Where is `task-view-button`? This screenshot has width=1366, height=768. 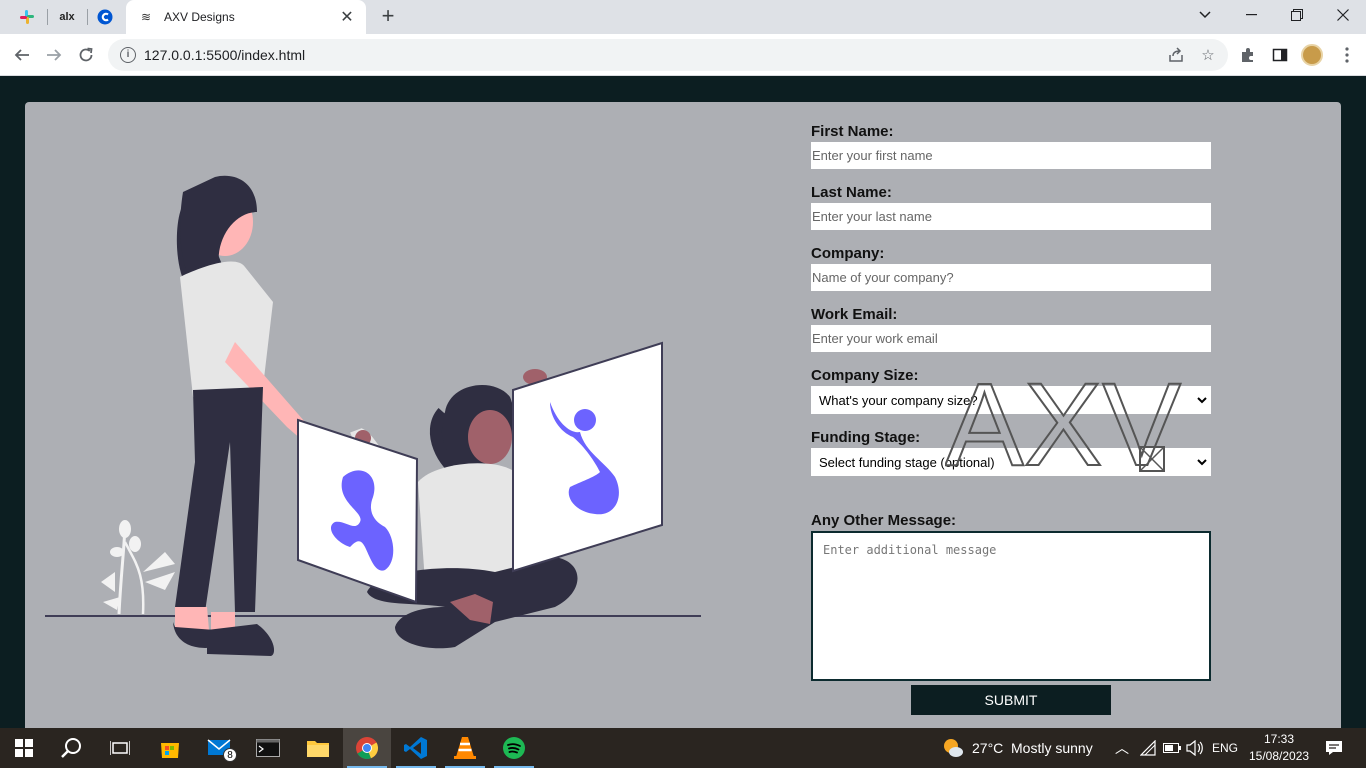
task-view-button is located at coordinates (120, 748).